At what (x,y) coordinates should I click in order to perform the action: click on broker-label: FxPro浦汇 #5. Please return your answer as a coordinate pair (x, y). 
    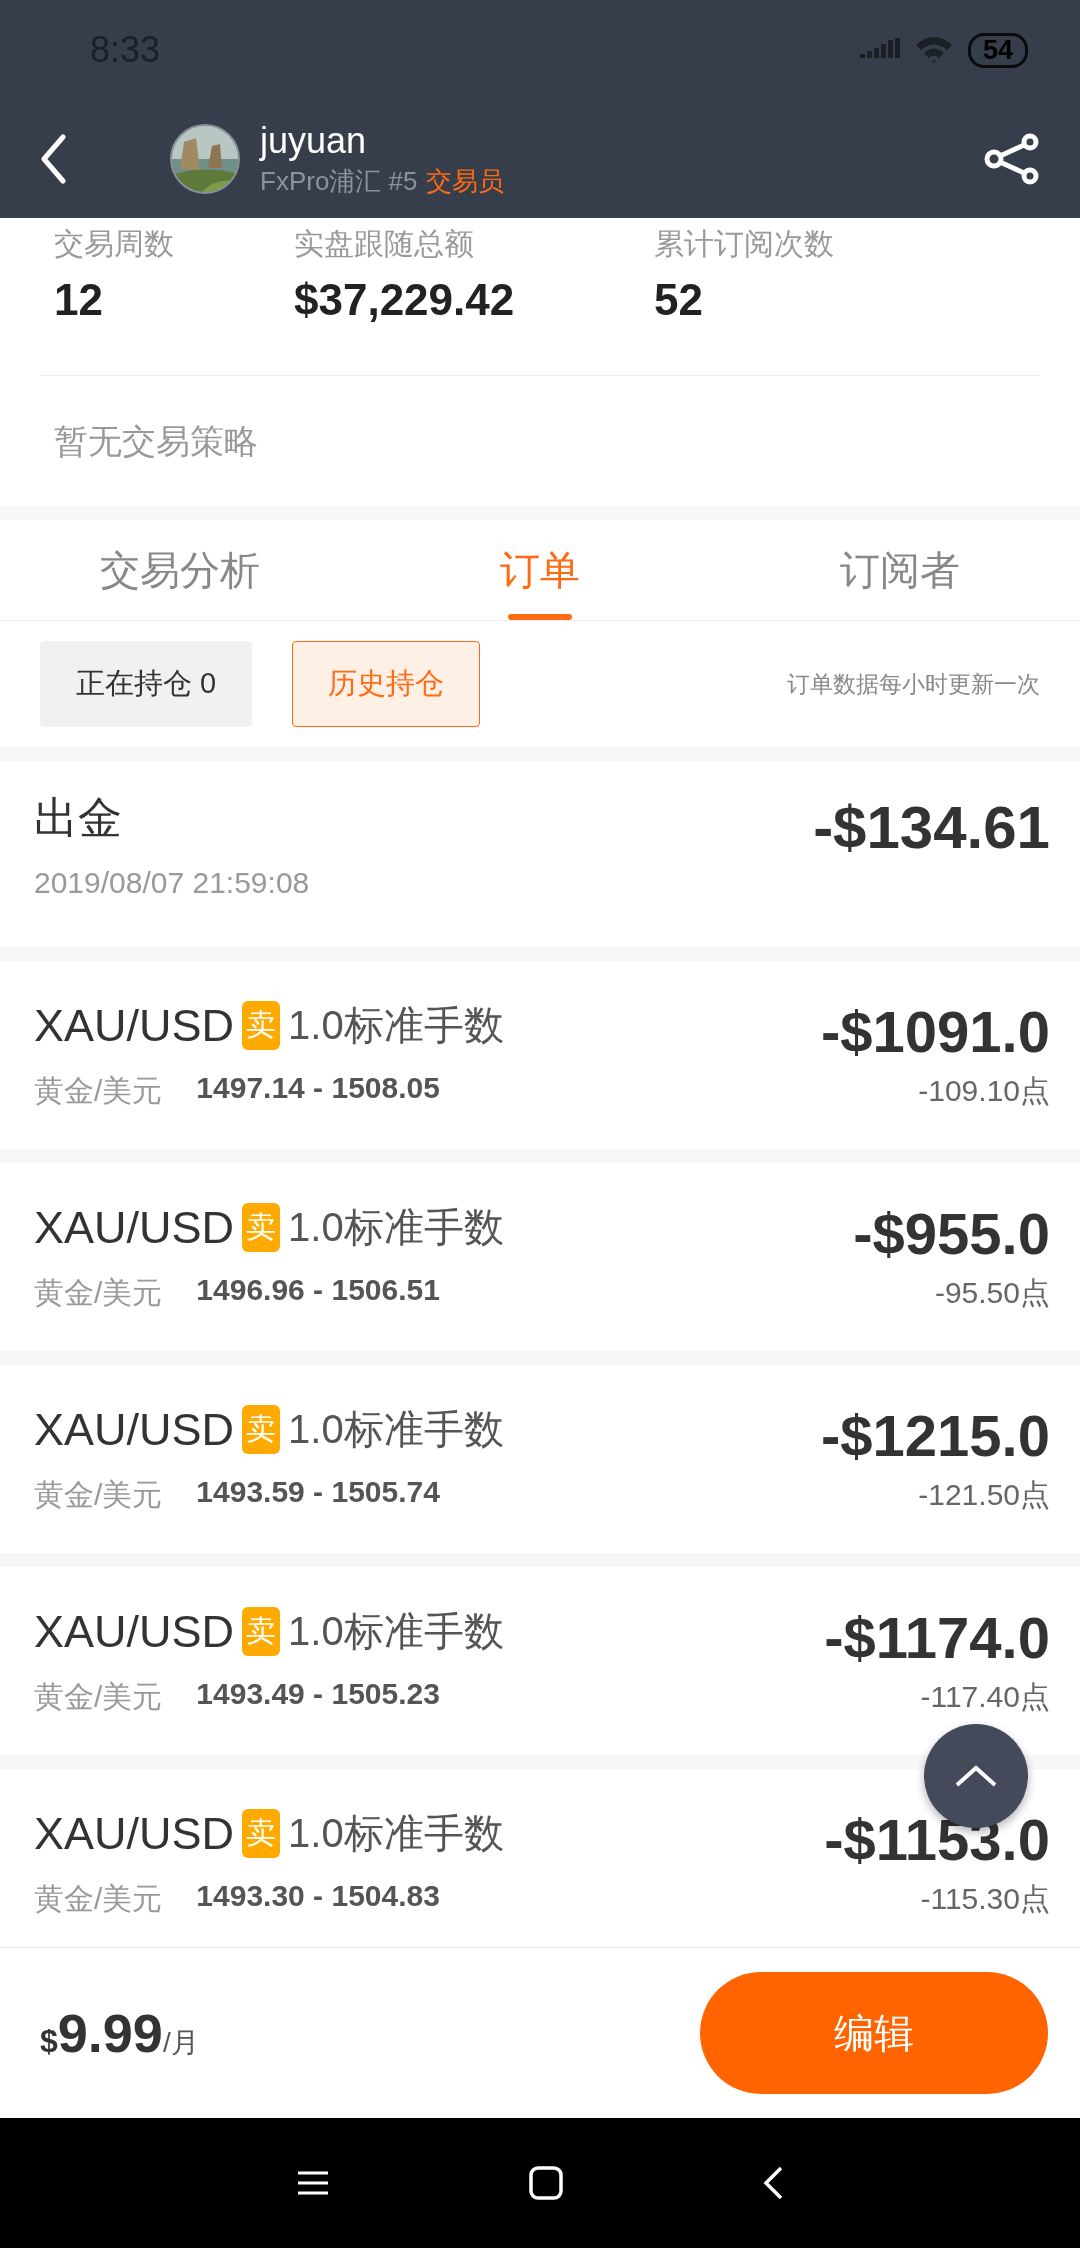
    Looking at the image, I should click on (339, 180).